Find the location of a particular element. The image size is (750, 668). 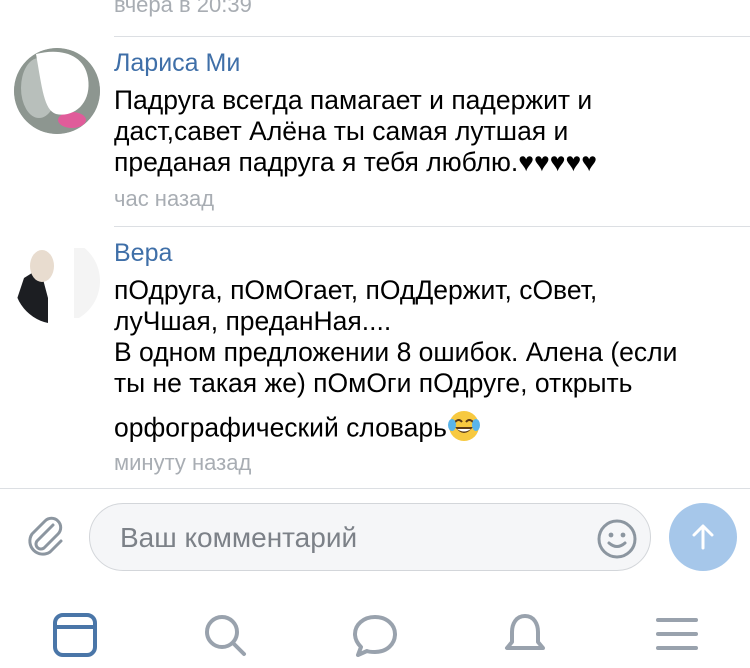

messages-icon is located at coordinates (380, 640).